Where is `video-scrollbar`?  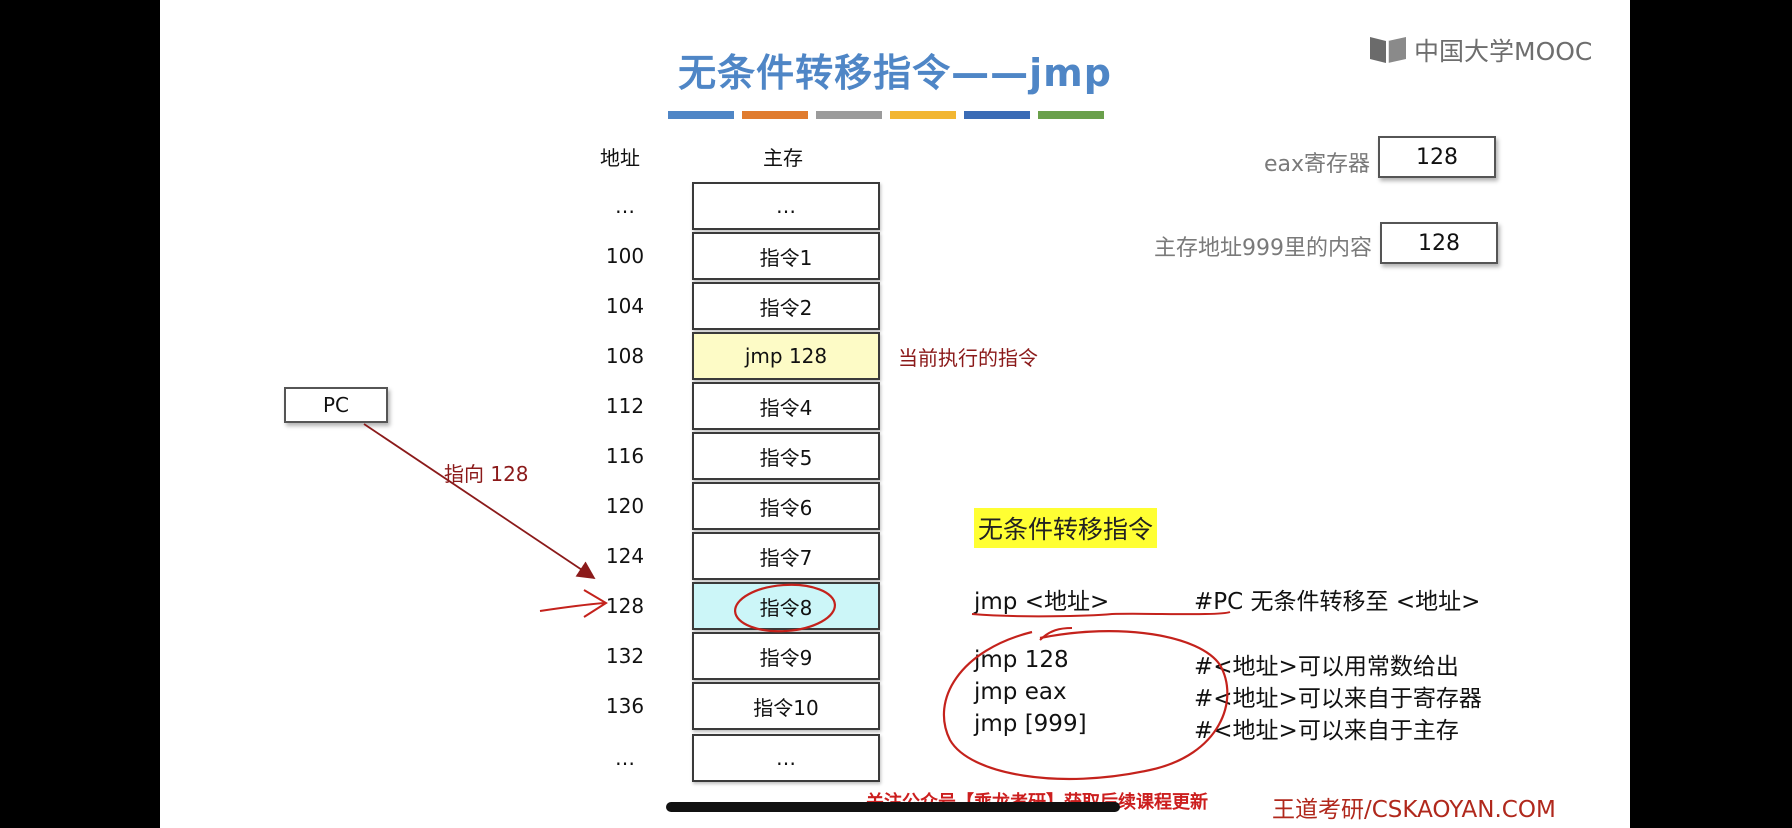
video-scrollbar is located at coordinates (893, 807).